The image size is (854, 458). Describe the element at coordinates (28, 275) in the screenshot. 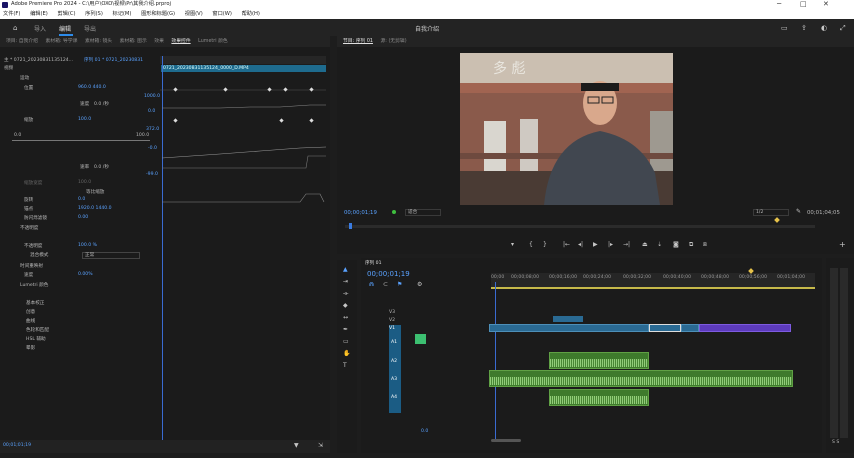

I see `row-speed: 速度` at that location.